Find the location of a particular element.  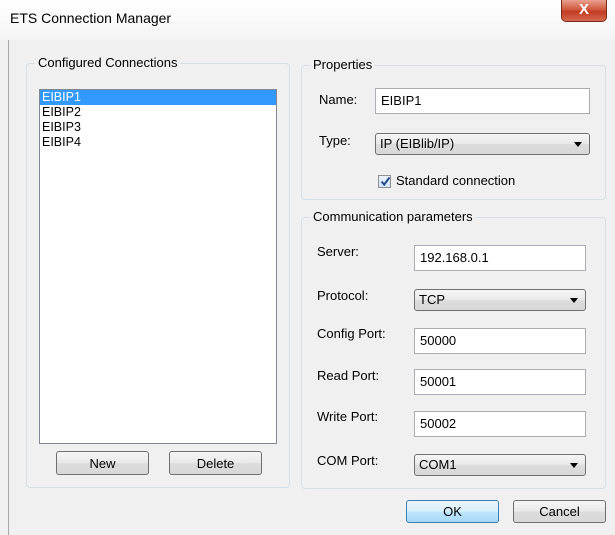

delete-button: Delete is located at coordinates (215, 463).